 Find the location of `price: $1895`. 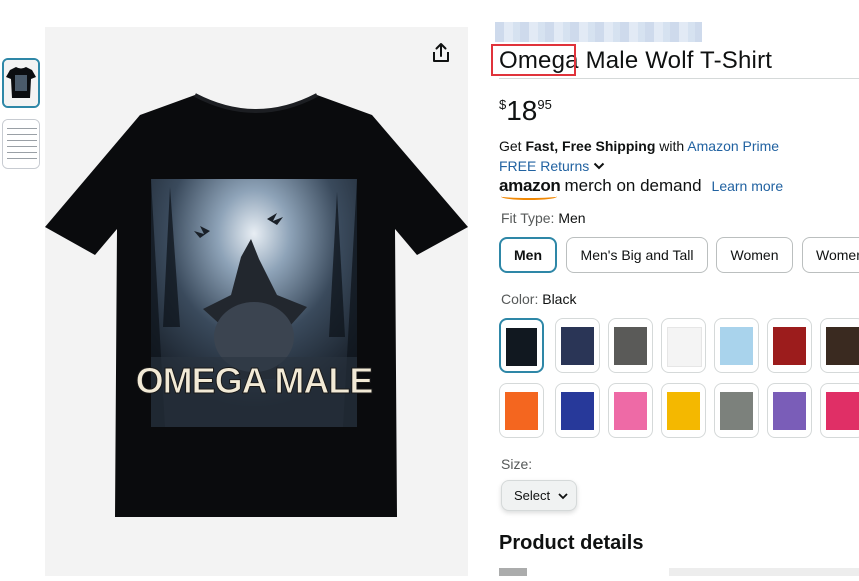

price: $1895 is located at coordinates (525, 111).